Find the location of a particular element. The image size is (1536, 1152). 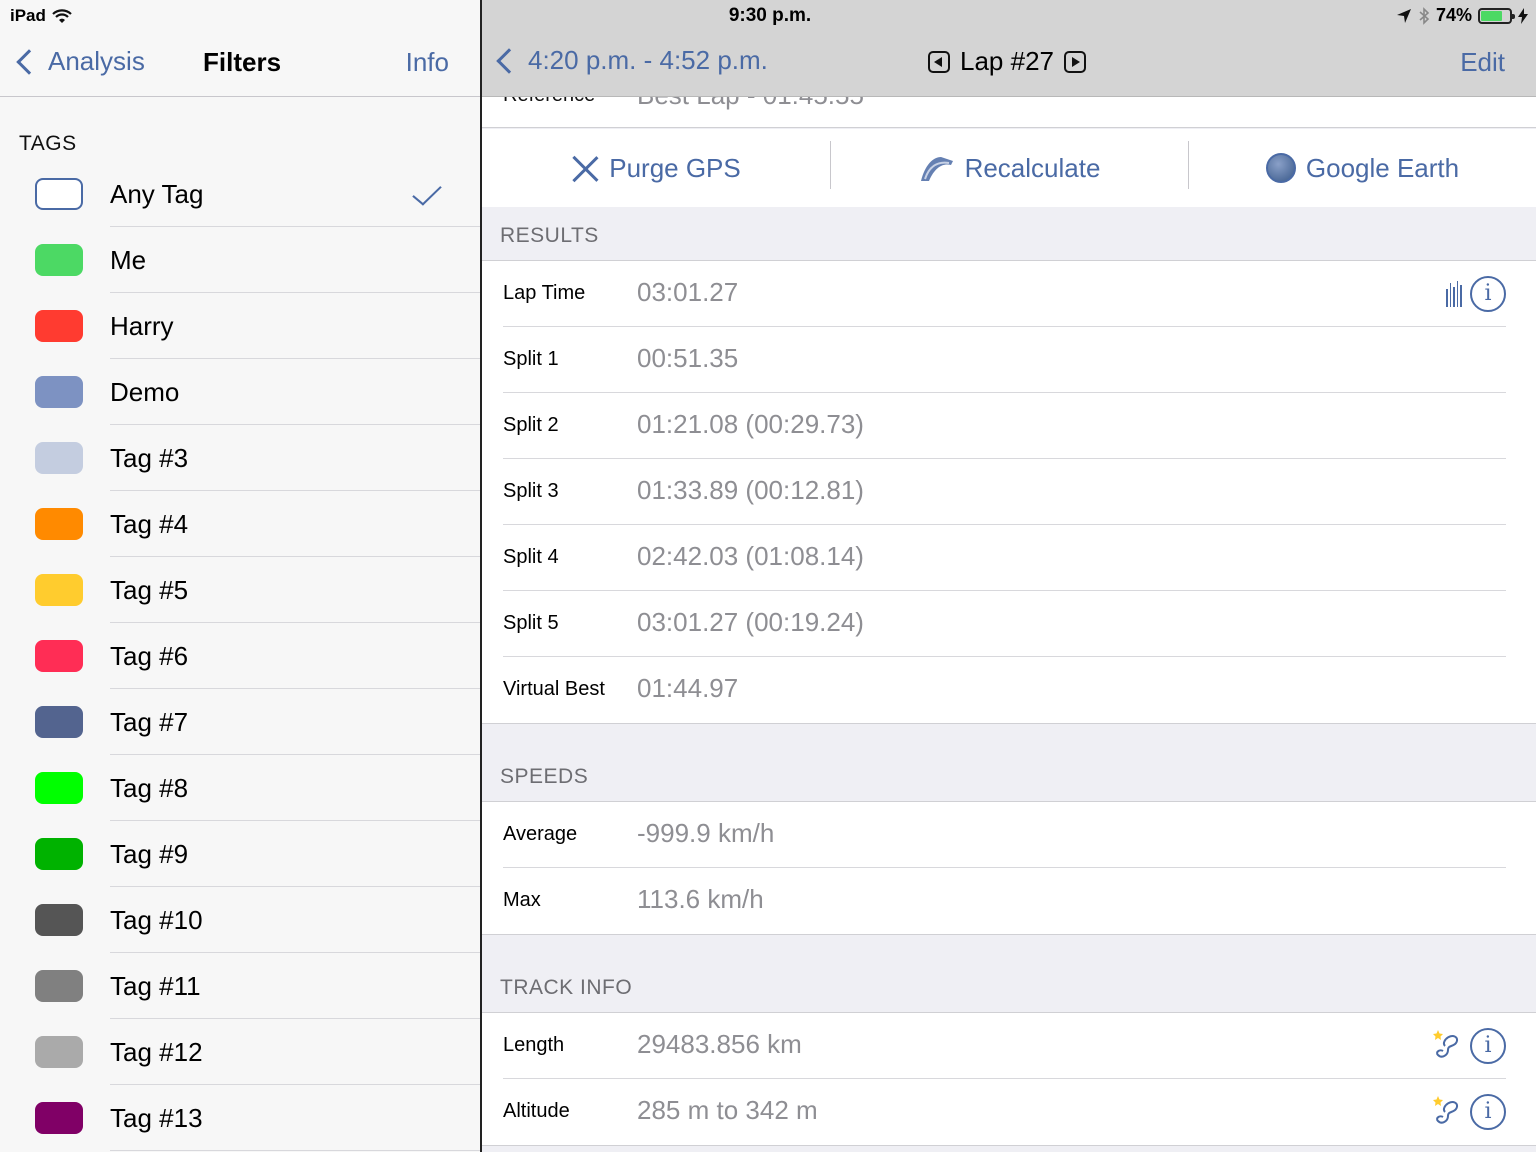

tag-row: Tag #7 is located at coordinates (240, 722).